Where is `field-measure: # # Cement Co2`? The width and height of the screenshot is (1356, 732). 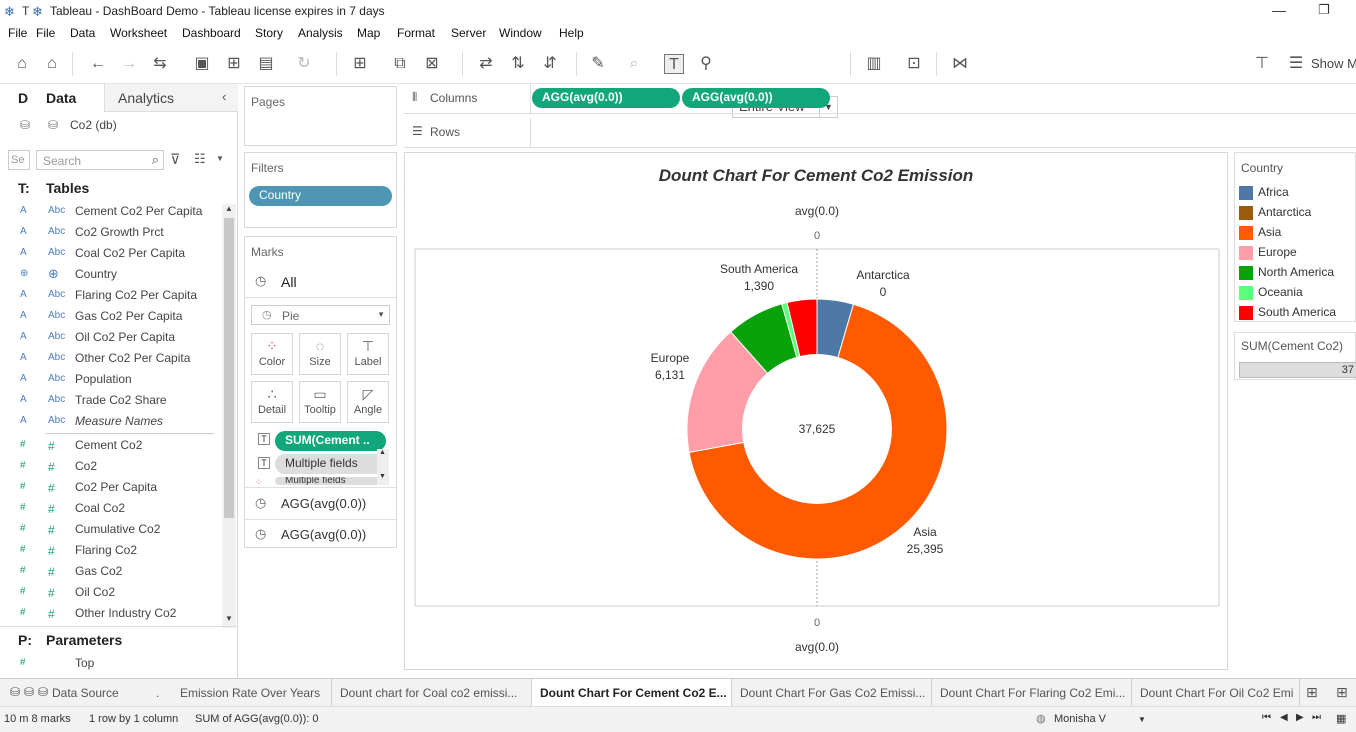
field-measure: # # Cement Co2 is located at coordinates (110, 446).